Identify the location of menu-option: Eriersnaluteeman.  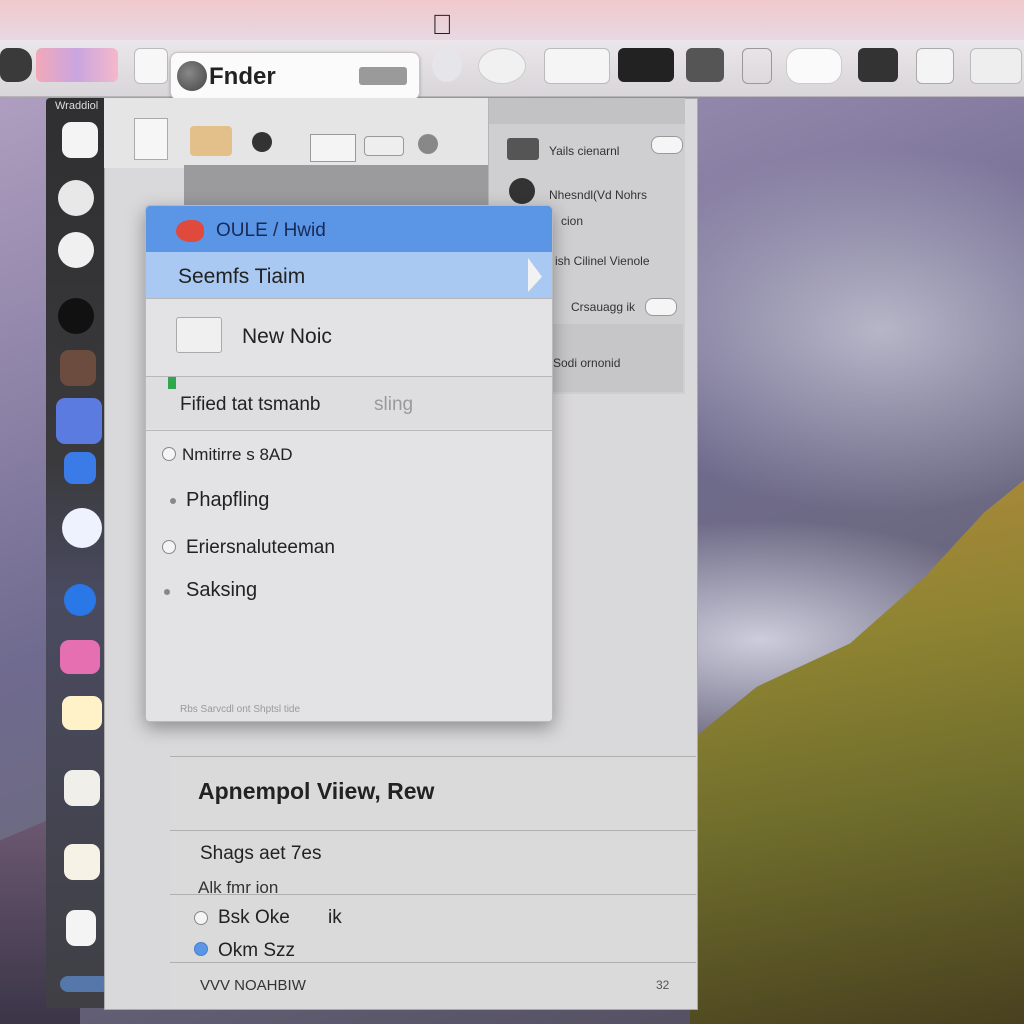
(349, 548).